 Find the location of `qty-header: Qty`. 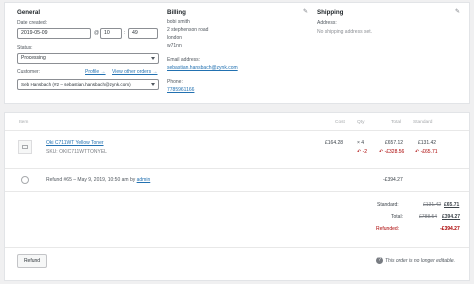

qty-header: Qty is located at coordinates (361, 122).